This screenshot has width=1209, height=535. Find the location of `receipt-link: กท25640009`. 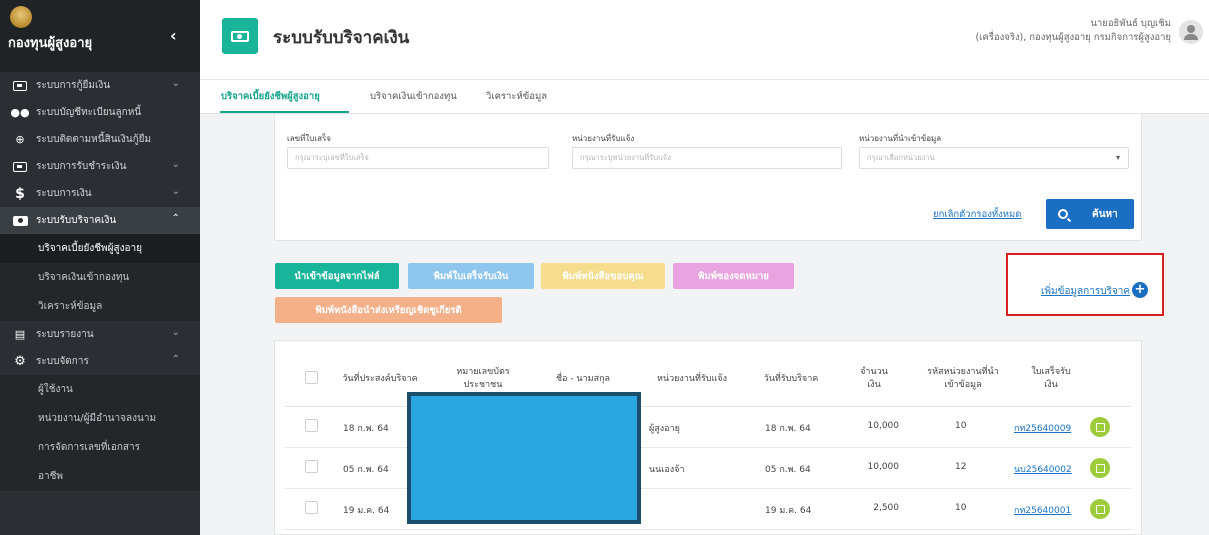

receipt-link: กท25640009 is located at coordinates (1042, 428).